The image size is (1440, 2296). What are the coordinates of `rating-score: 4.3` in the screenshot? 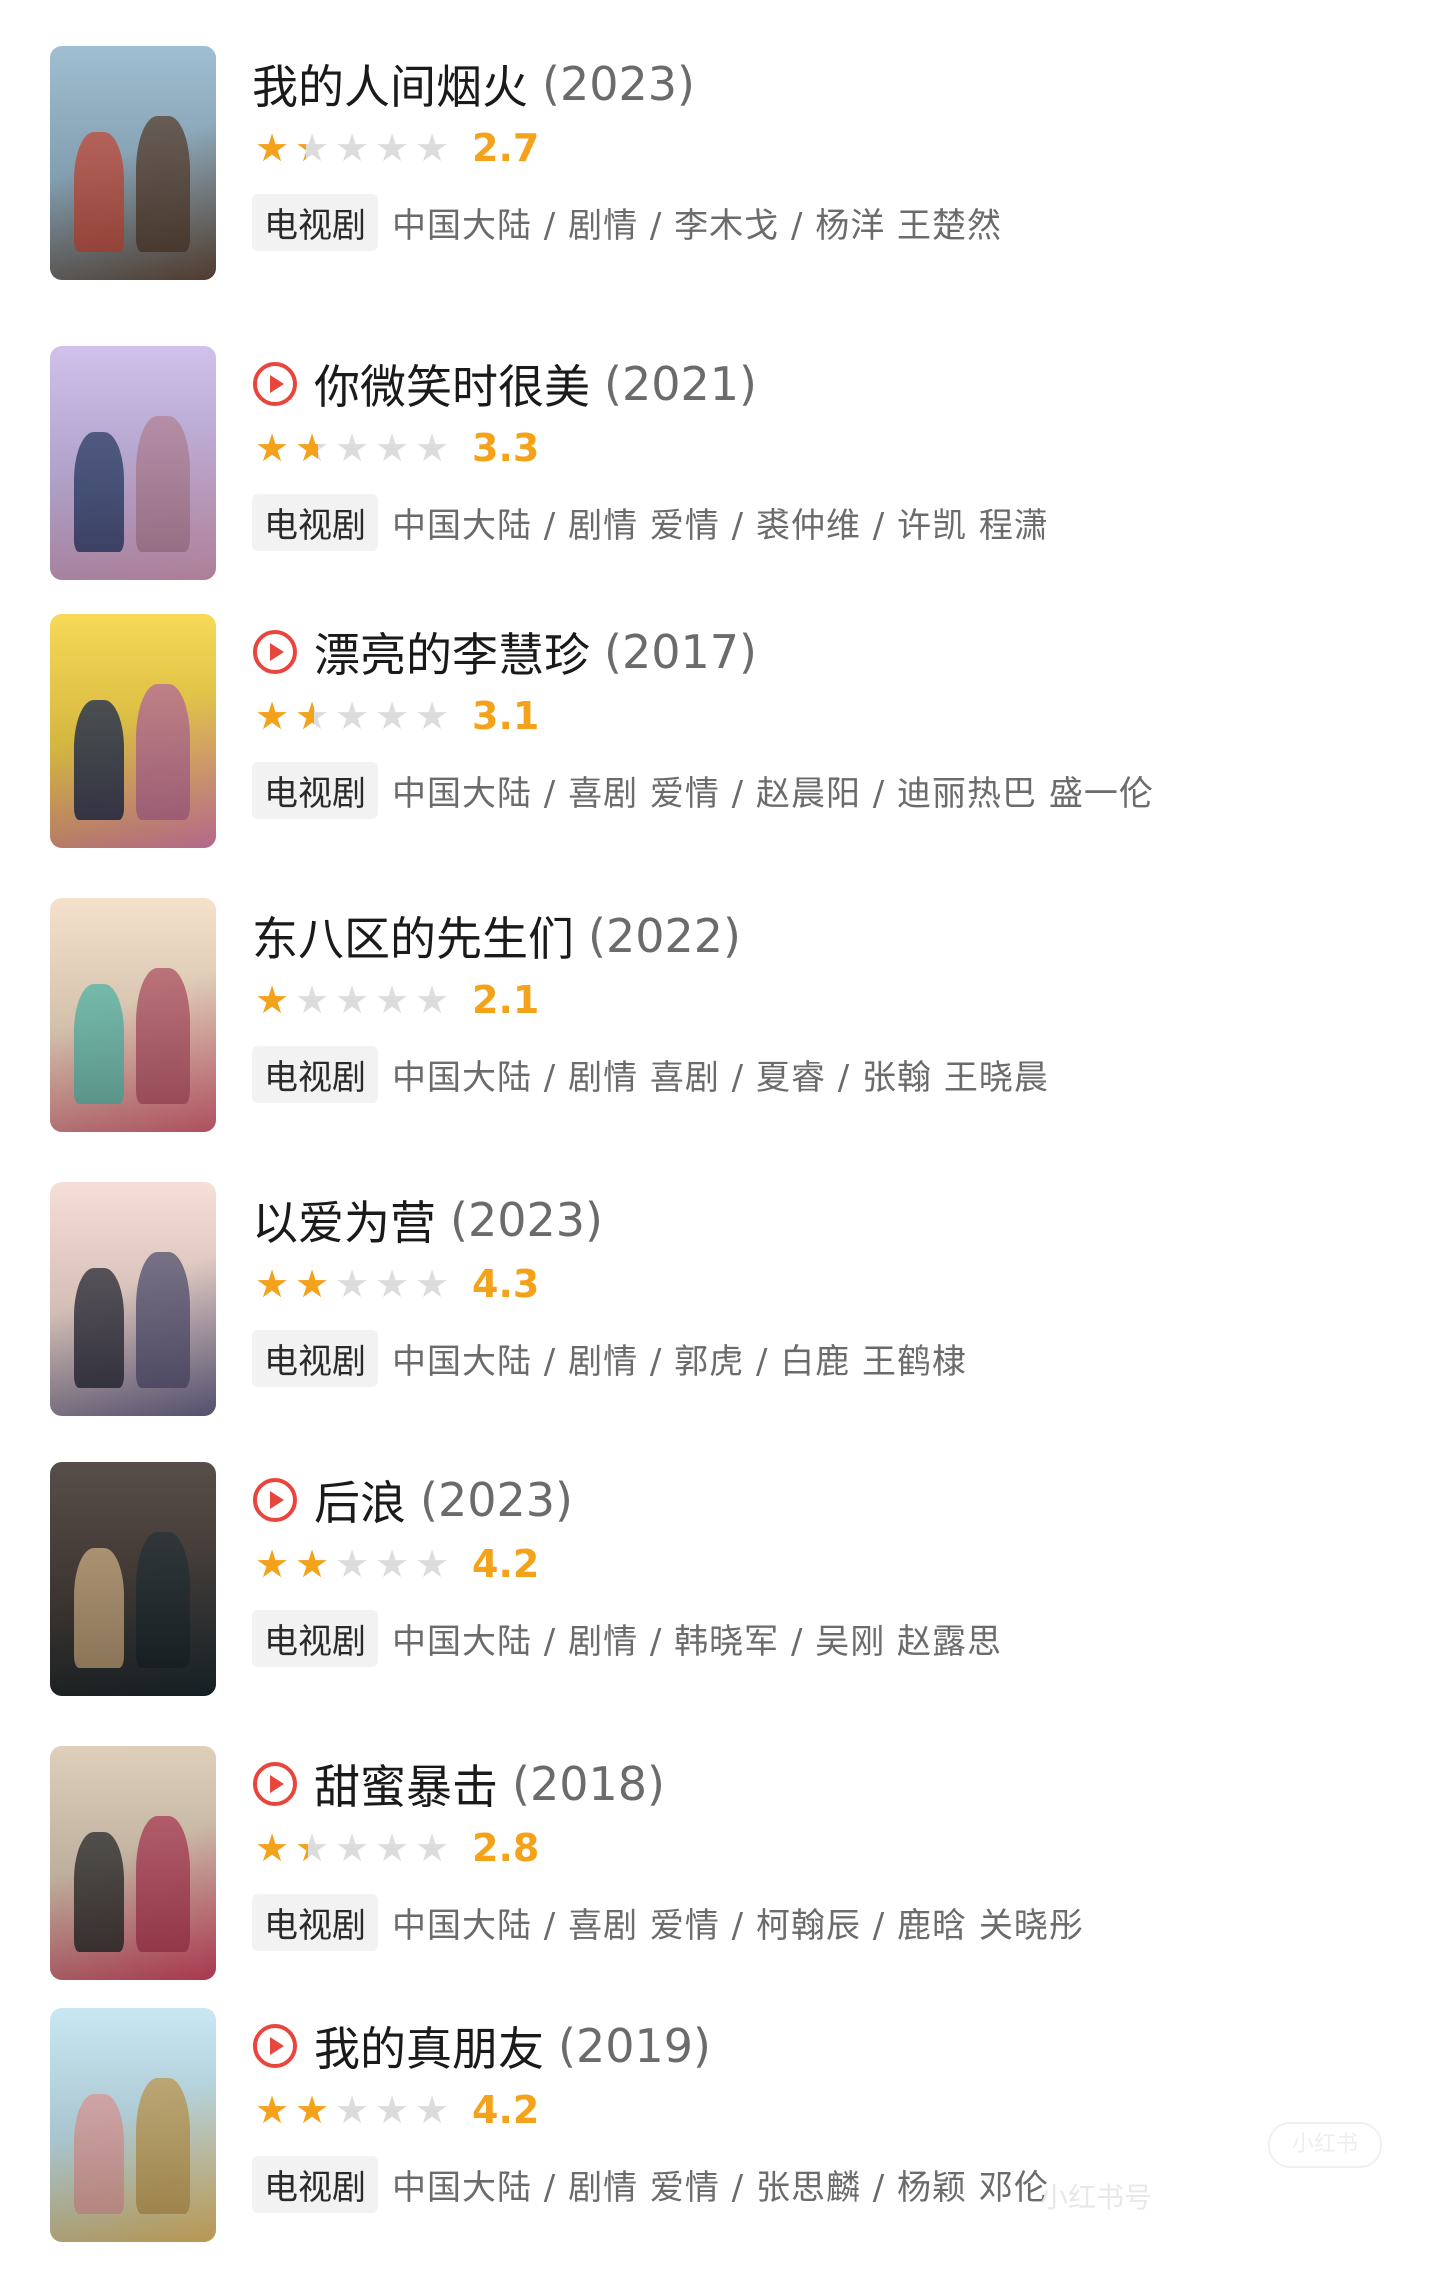 It's located at (506, 1284).